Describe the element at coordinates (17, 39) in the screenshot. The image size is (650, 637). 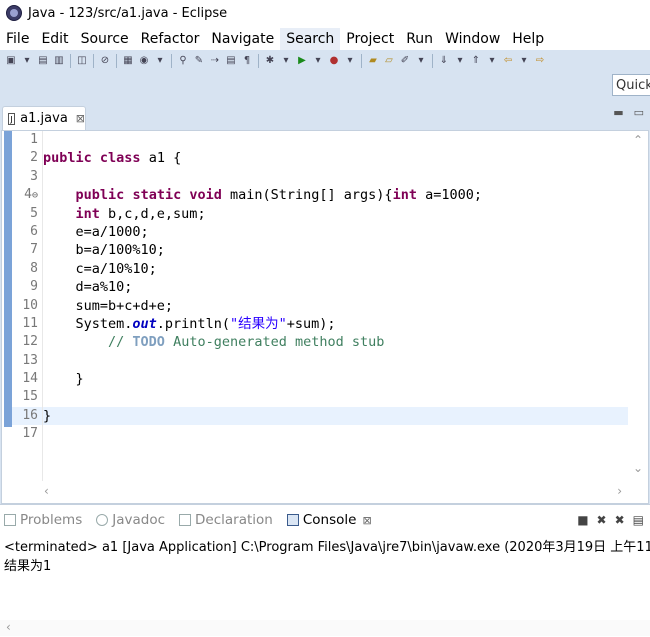
I see `menu-file: File` at that location.